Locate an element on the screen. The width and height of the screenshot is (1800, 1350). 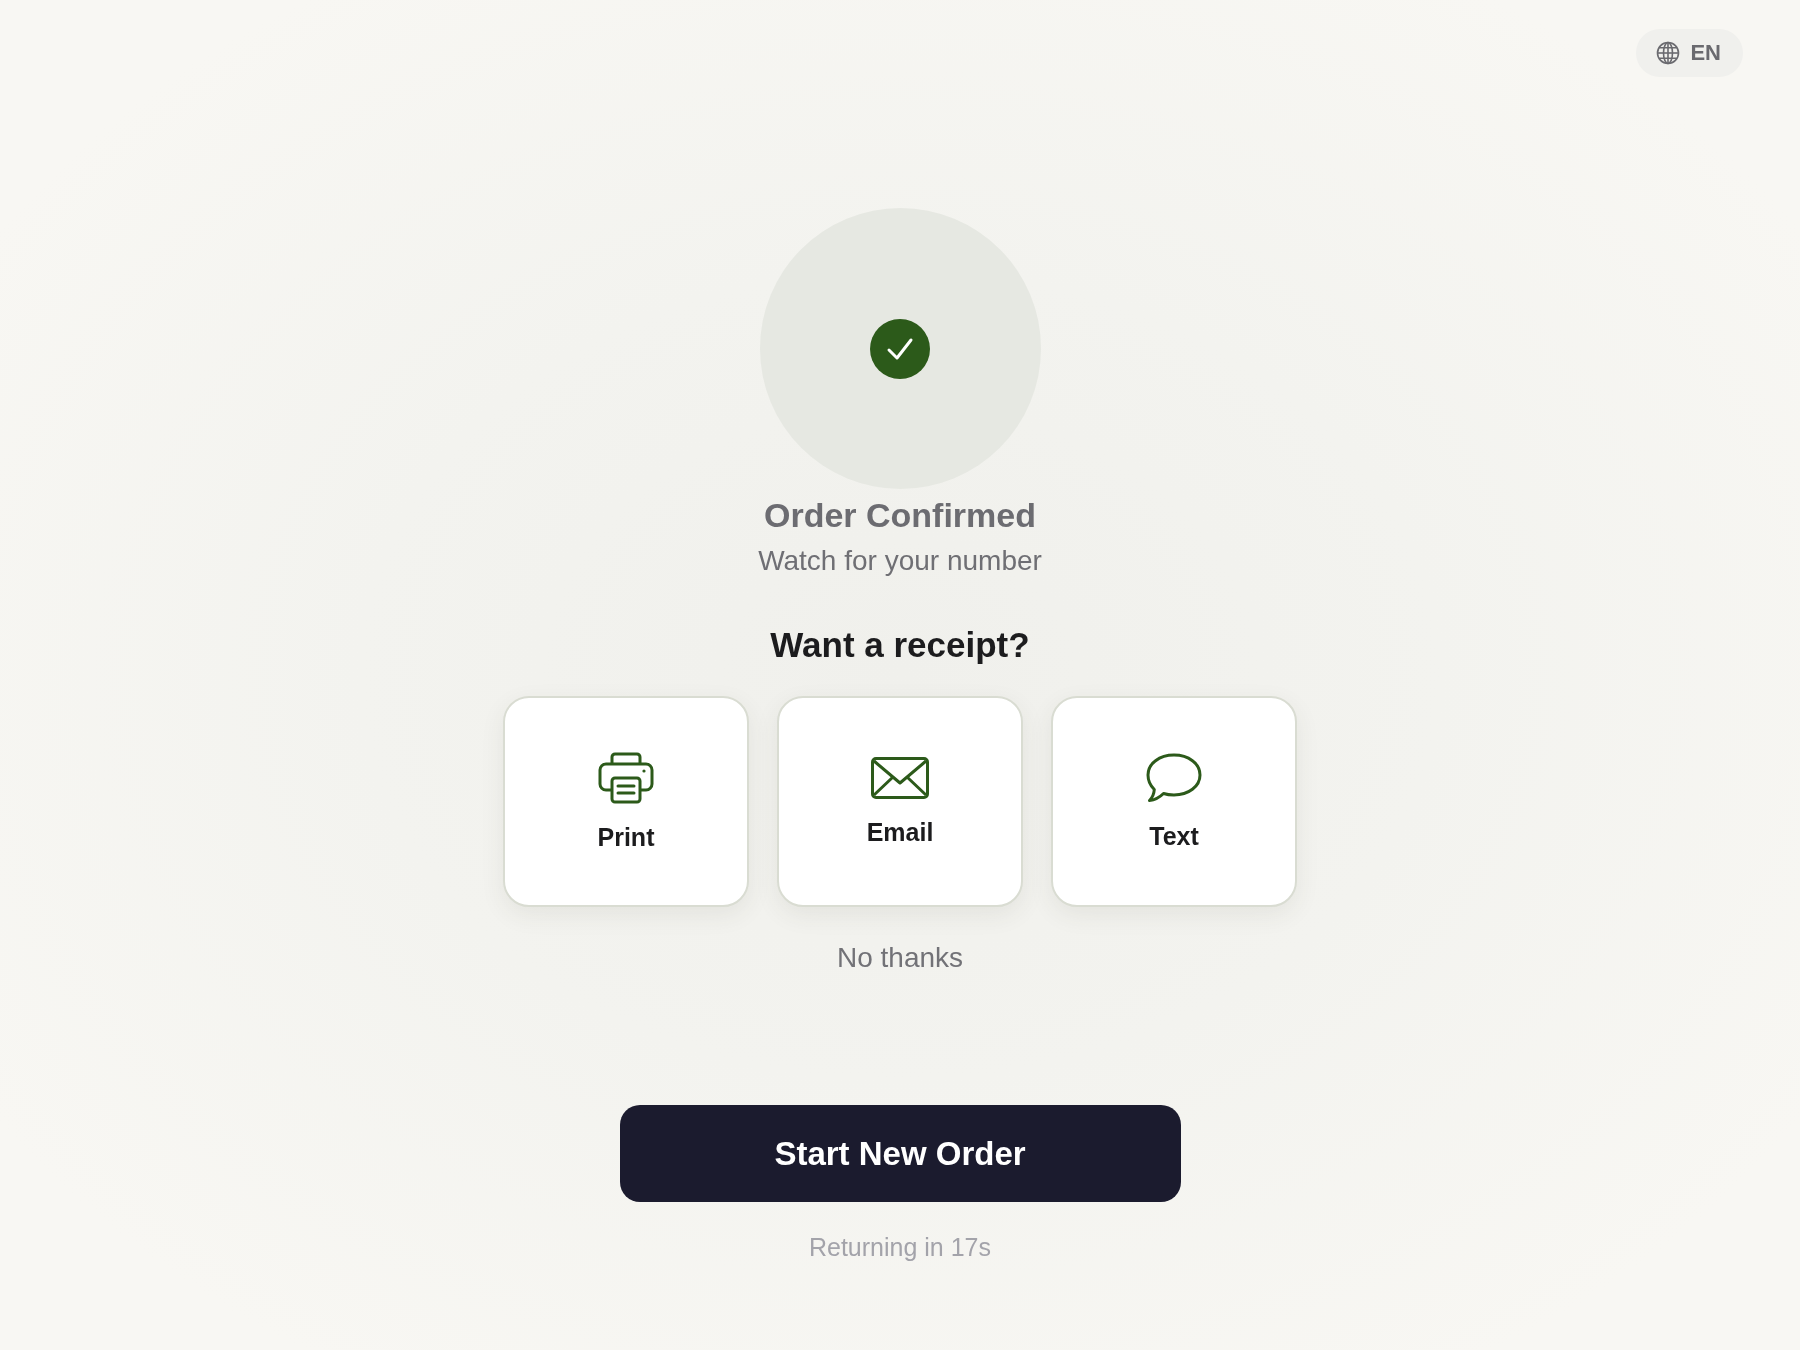
print-receipt-button: Print is located at coordinates (626, 801).